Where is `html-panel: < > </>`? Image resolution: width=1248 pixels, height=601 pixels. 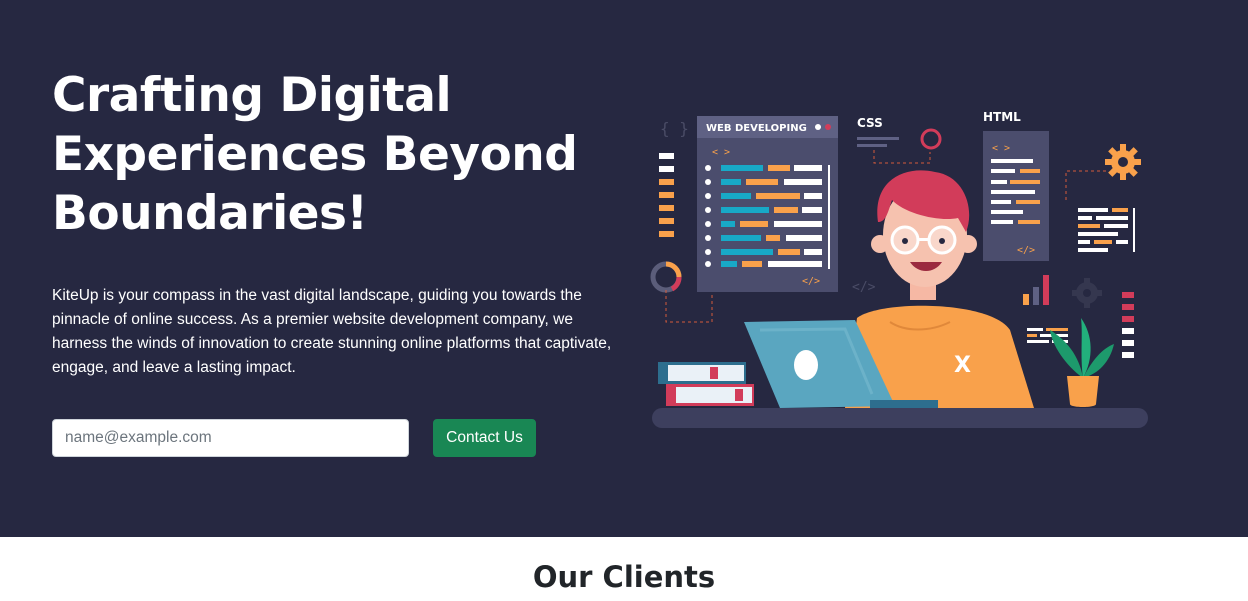
html-panel: < > </> is located at coordinates (1016, 196).